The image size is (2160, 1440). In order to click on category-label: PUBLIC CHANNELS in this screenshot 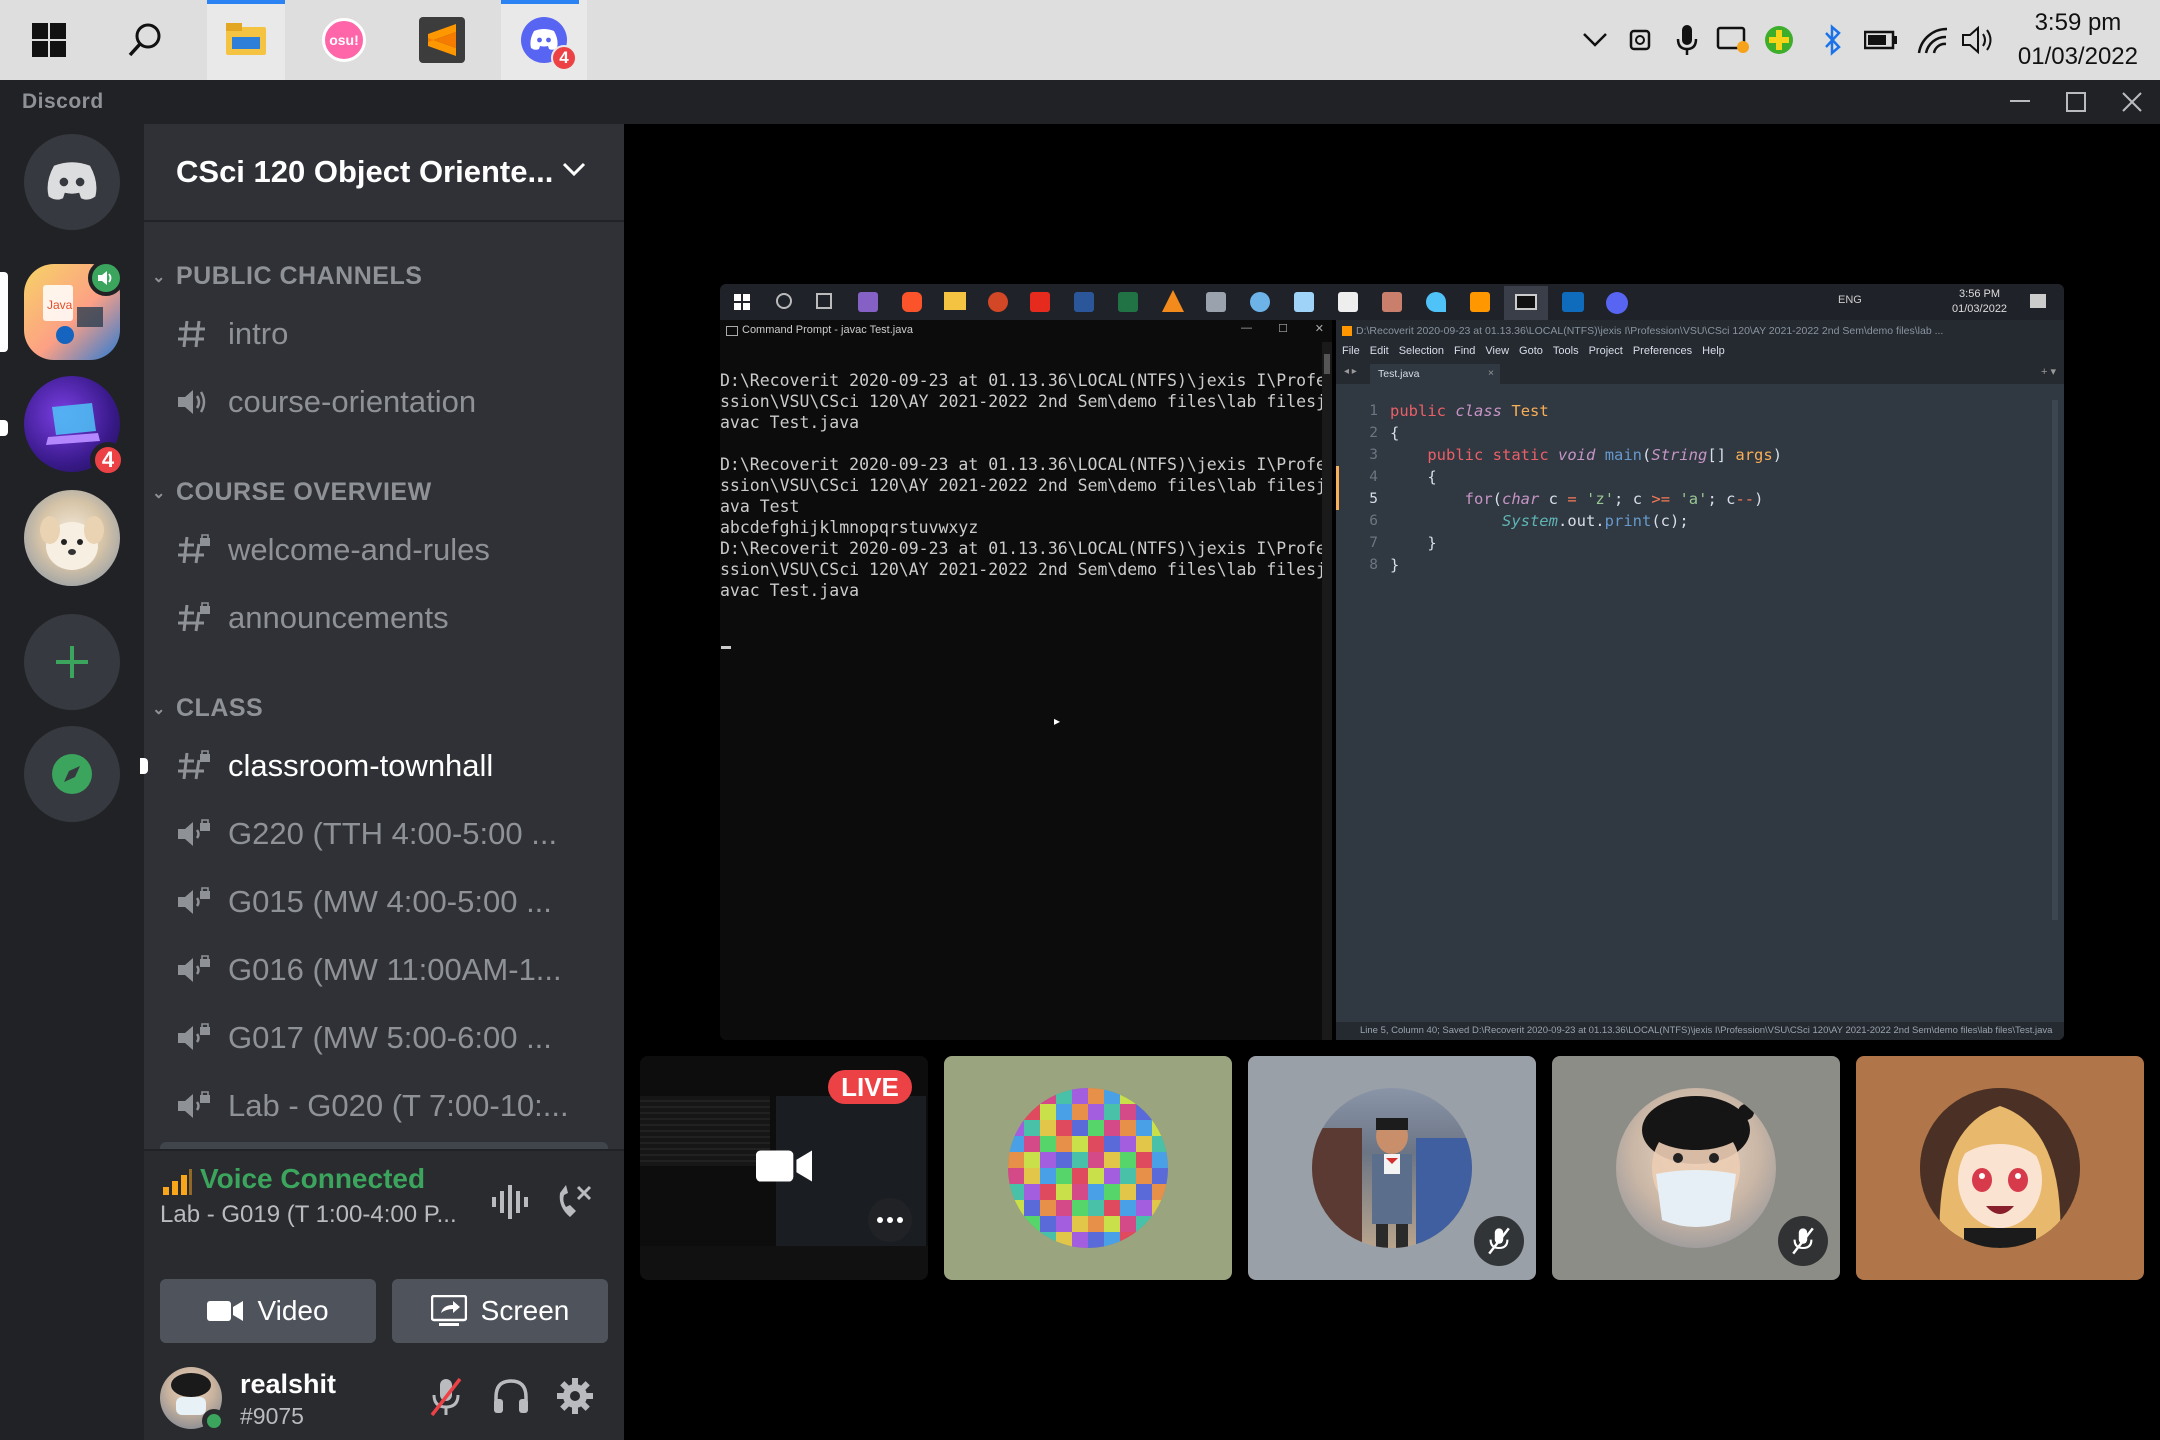, I will do `click(299, 276)`.